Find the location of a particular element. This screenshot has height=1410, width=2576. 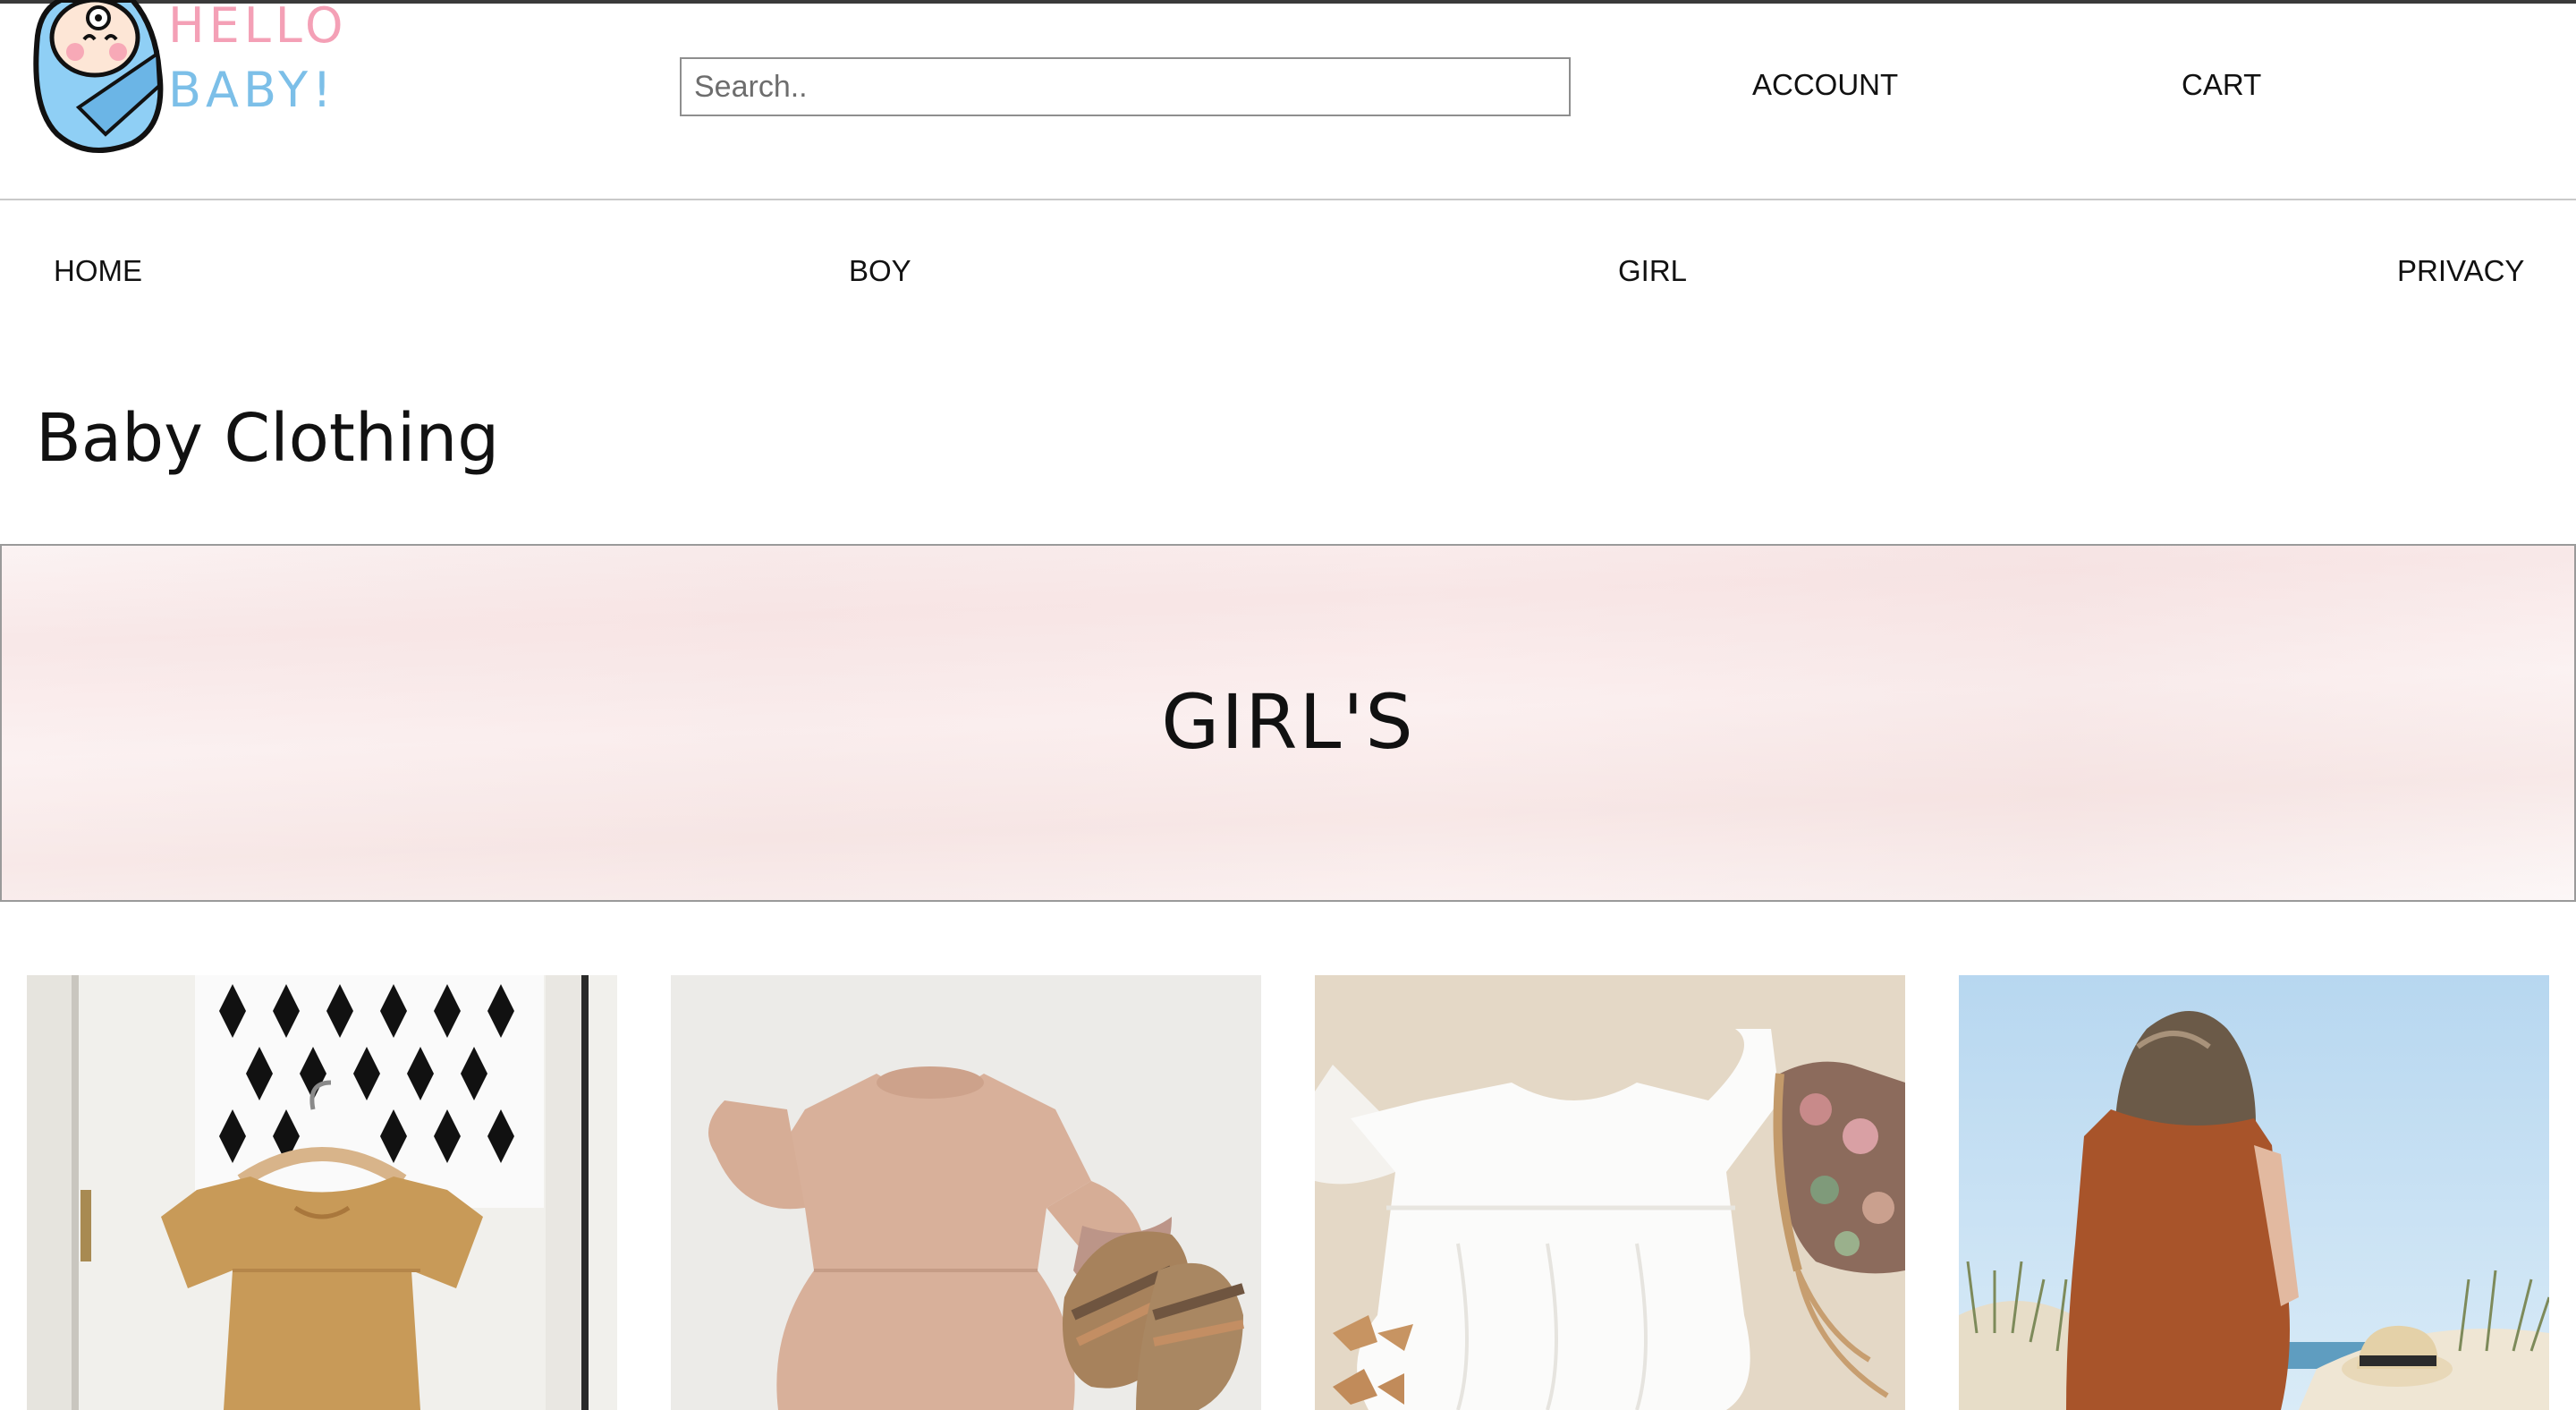

logo: HELLO BABY! is located at coordinates (195, 79).